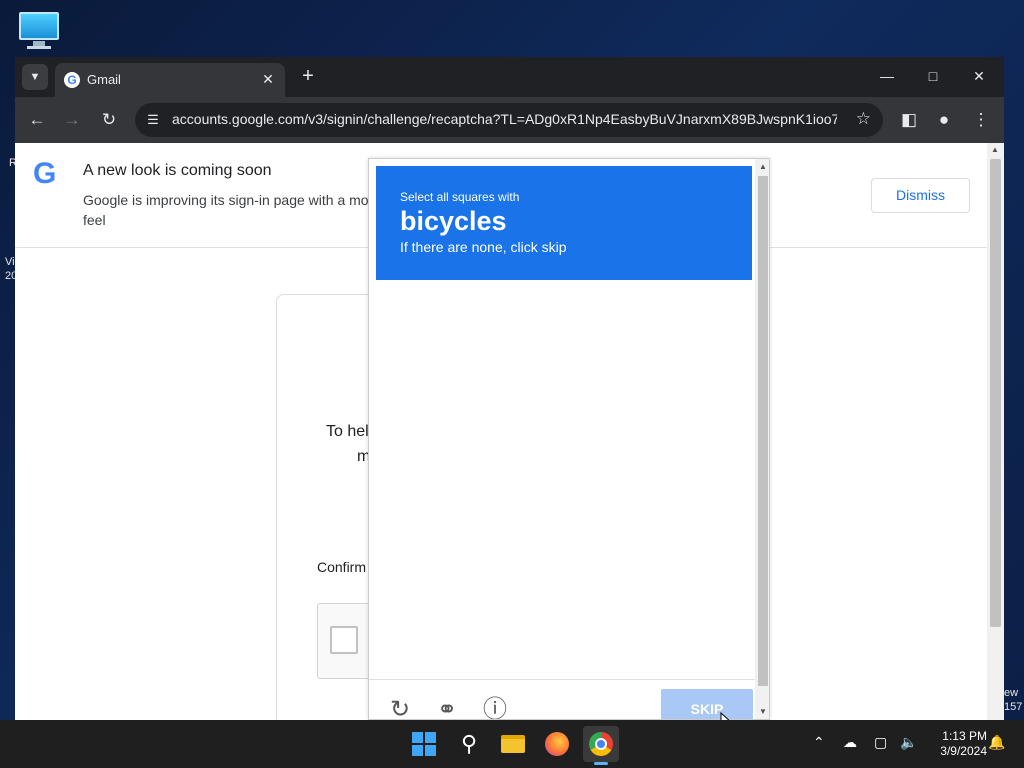  I want to click on challenge-target: bicycles, so click(453, 221).